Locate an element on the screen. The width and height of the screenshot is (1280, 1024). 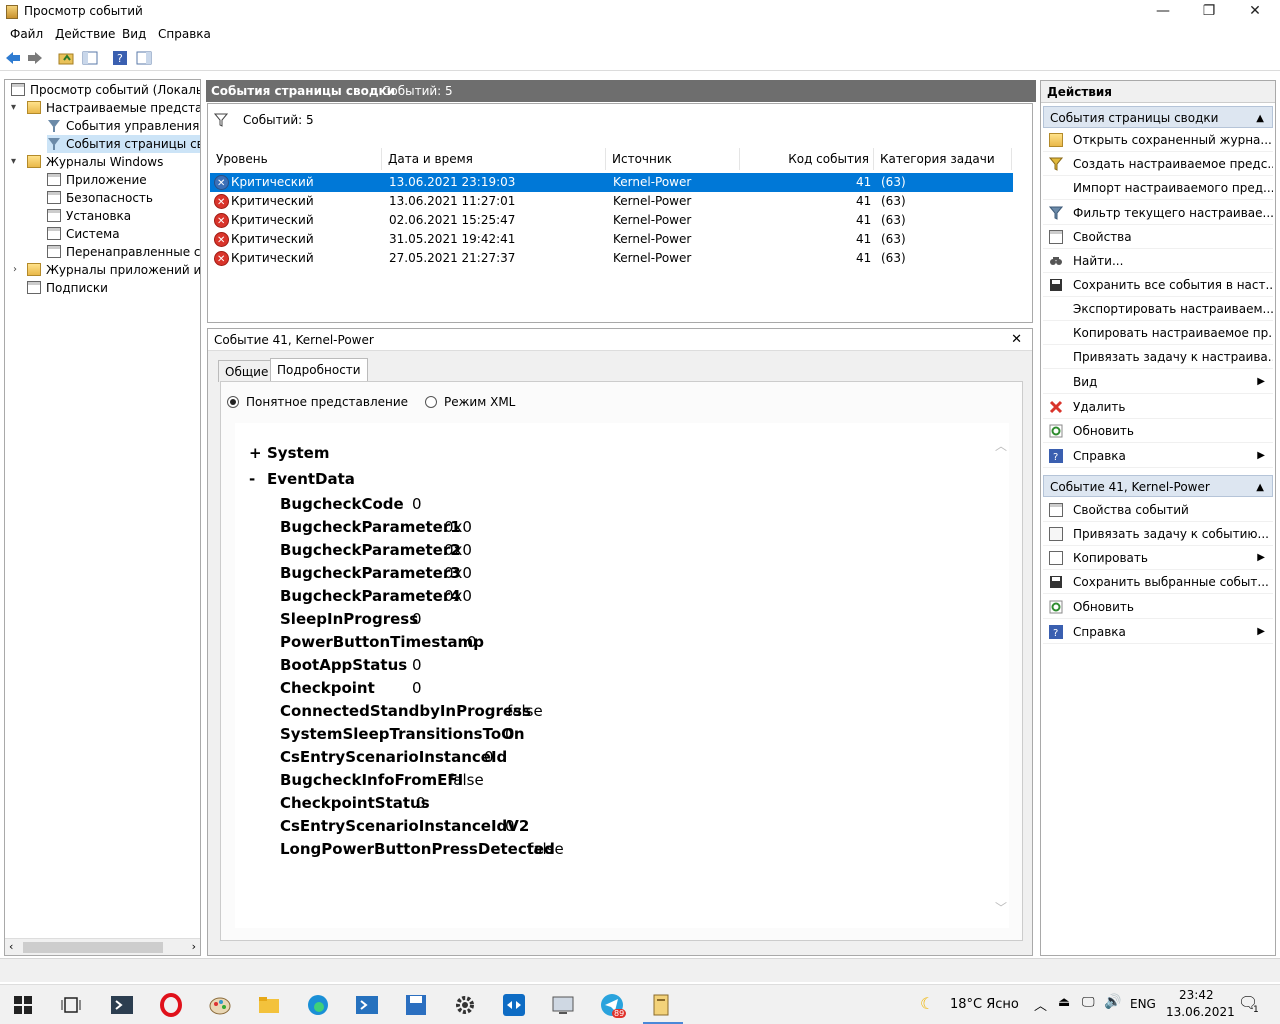
language-indicator: ENG is located at coordinates (1143, 1004).